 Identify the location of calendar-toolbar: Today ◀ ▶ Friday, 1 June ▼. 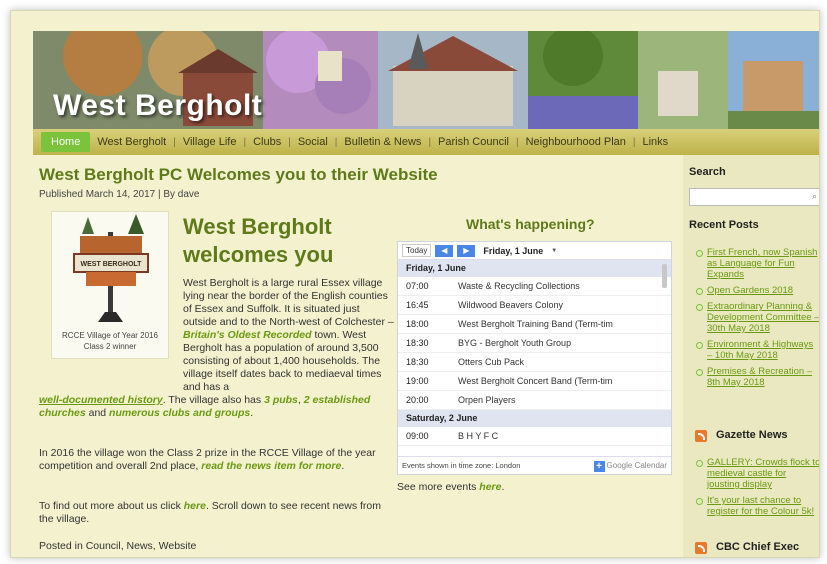
(534, 251).